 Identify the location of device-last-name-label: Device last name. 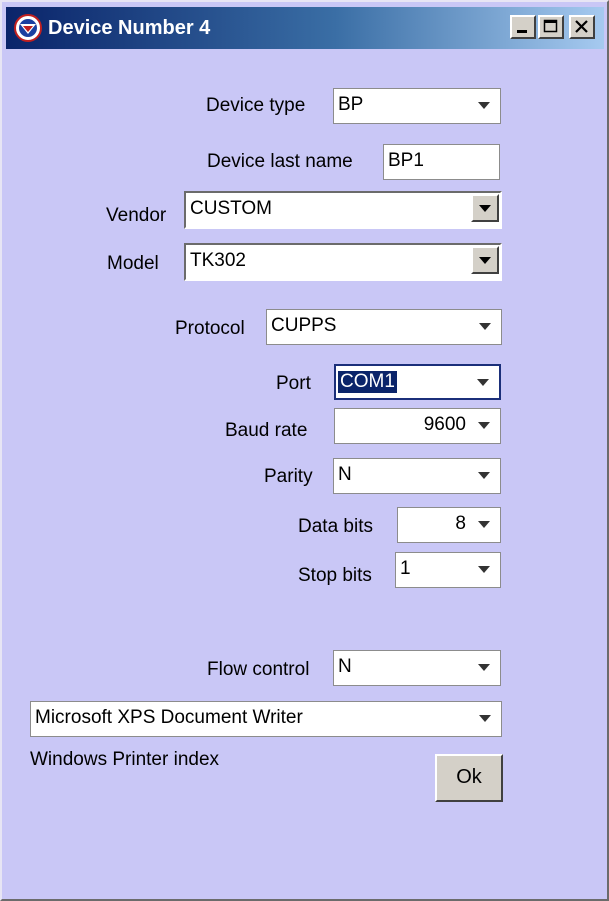
(280, 161).